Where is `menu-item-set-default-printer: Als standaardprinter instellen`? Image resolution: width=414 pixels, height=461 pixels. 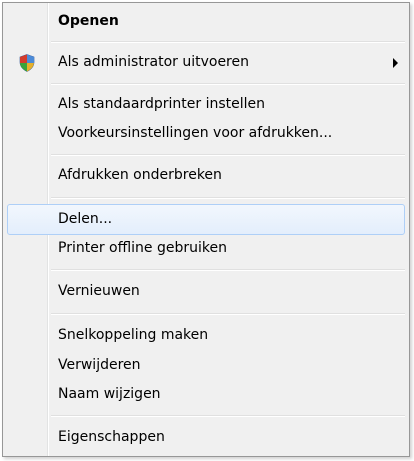 menu-item-set-default-printer: Als standaardprinter instellen is located at coordinates (206, 104).